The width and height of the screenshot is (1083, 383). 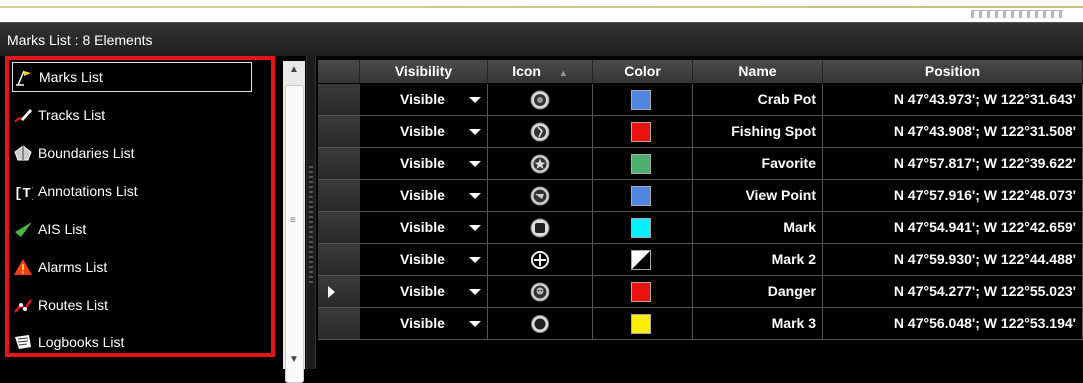 What do you see at coordinates (953, 100) in the screenshot?
I see `mark-position: N 47°43.973'; W 122°31.643'` at bounding box center [953, 100].